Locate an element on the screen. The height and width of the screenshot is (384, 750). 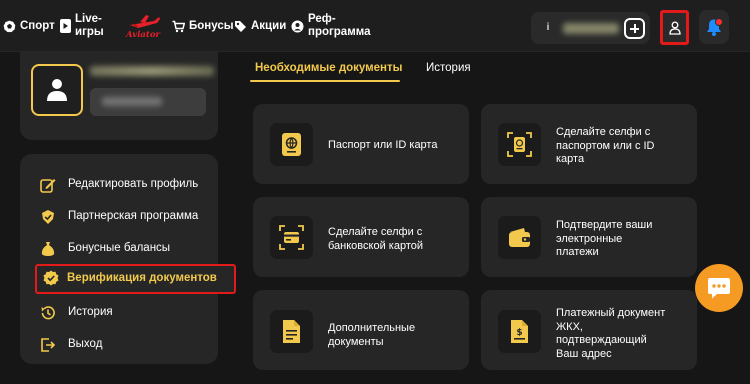
doc-card-selfie-passport: Сделайте селфи с паспортом или с ID карта is located at coordinates (589, 144).